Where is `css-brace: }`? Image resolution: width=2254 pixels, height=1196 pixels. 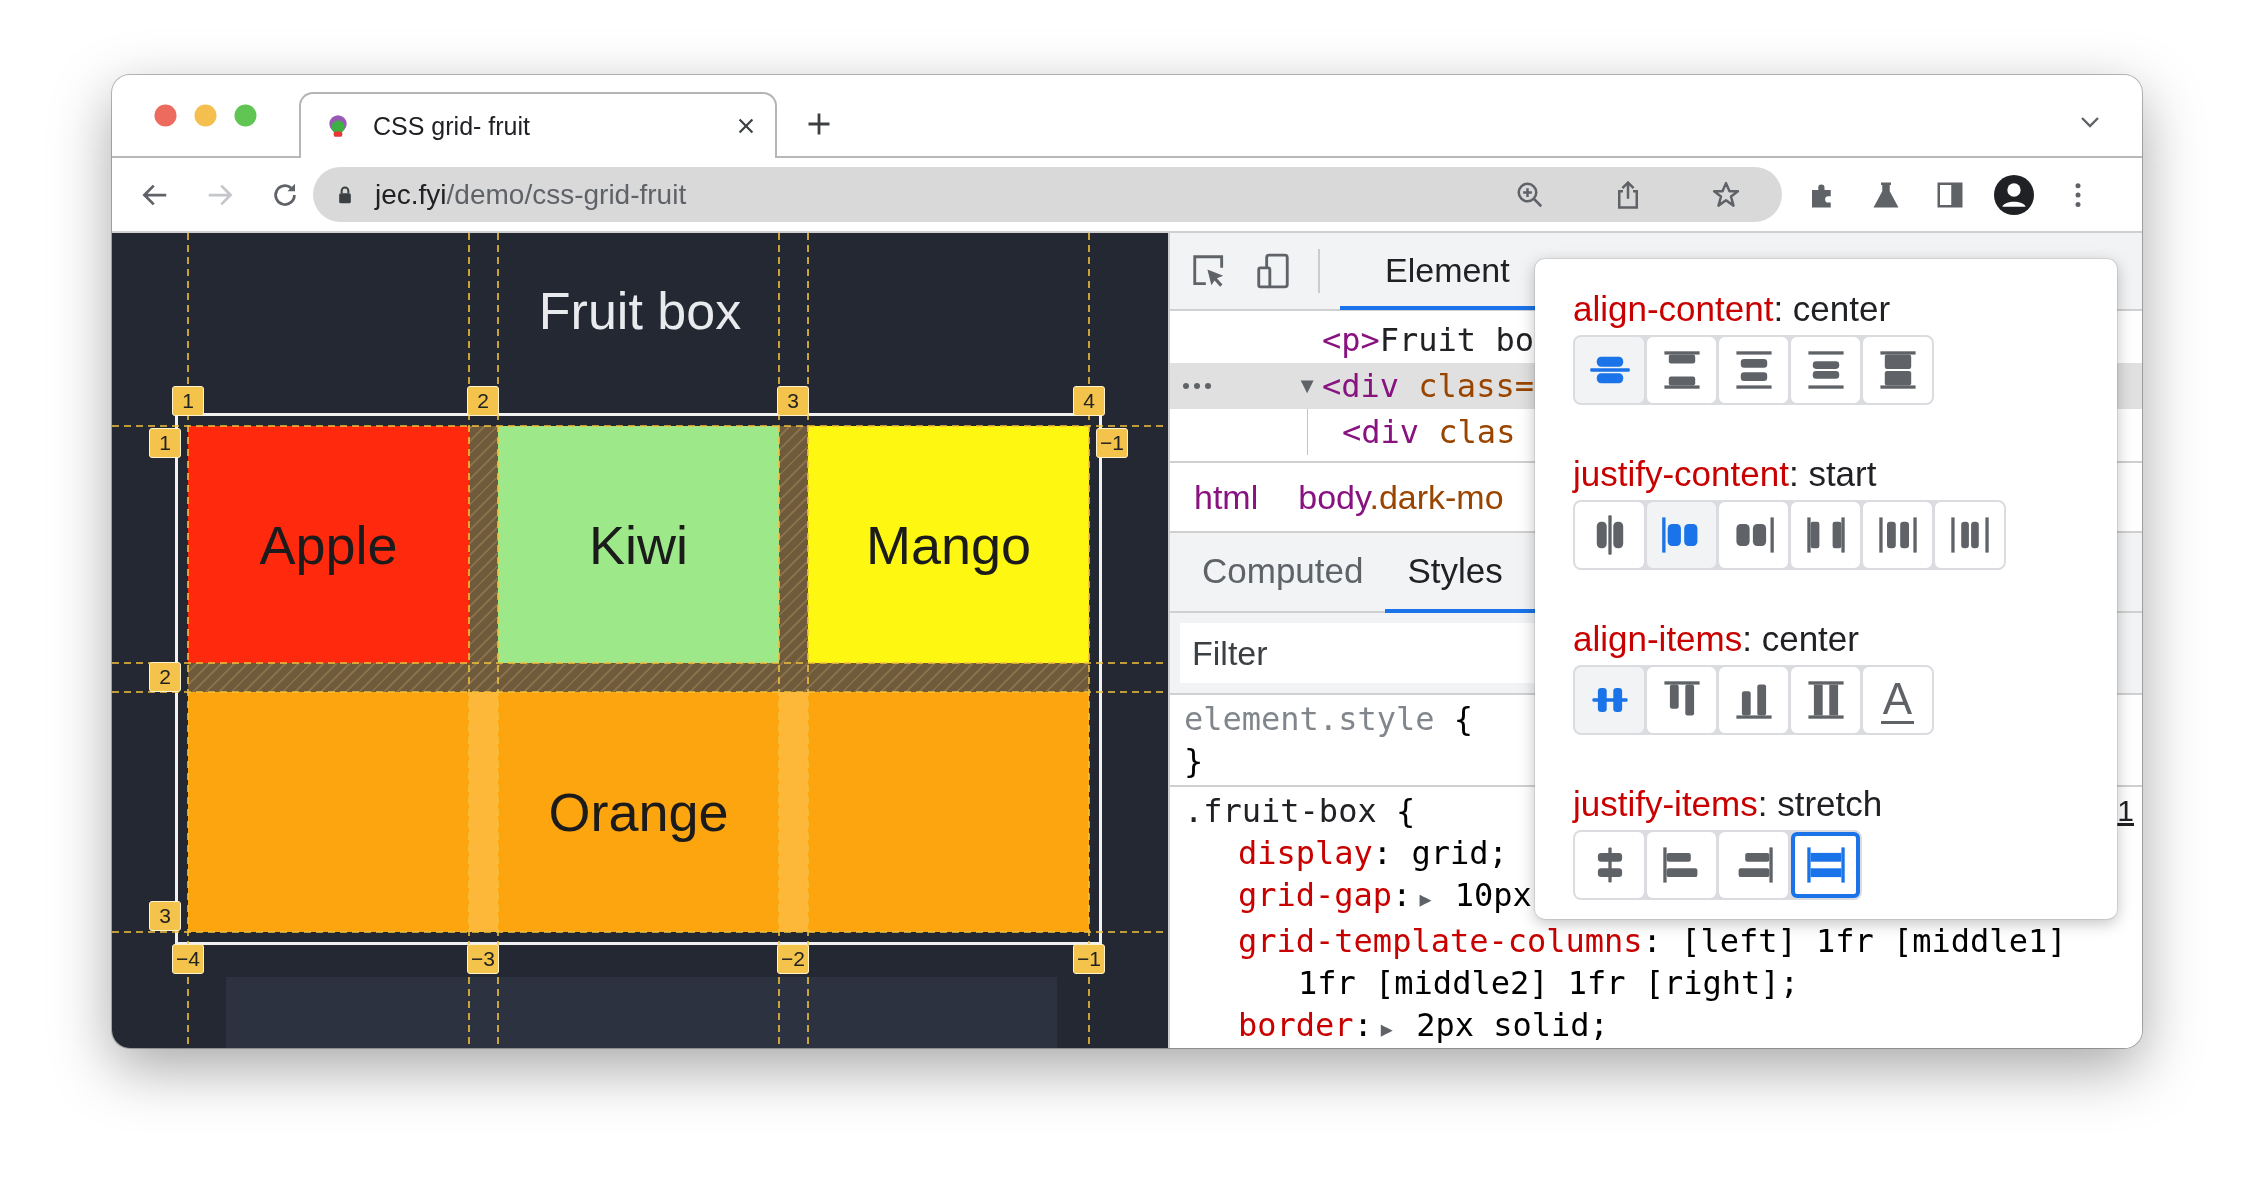
css-brace: } is located at coordinates (1194, 761).